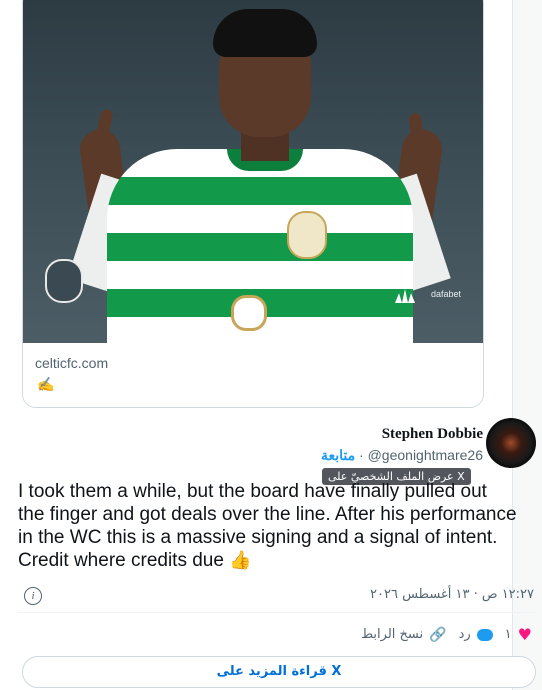 This screenshot has width=542, height=690. I want to click on heart-icon: ♥, so click(525, 634).